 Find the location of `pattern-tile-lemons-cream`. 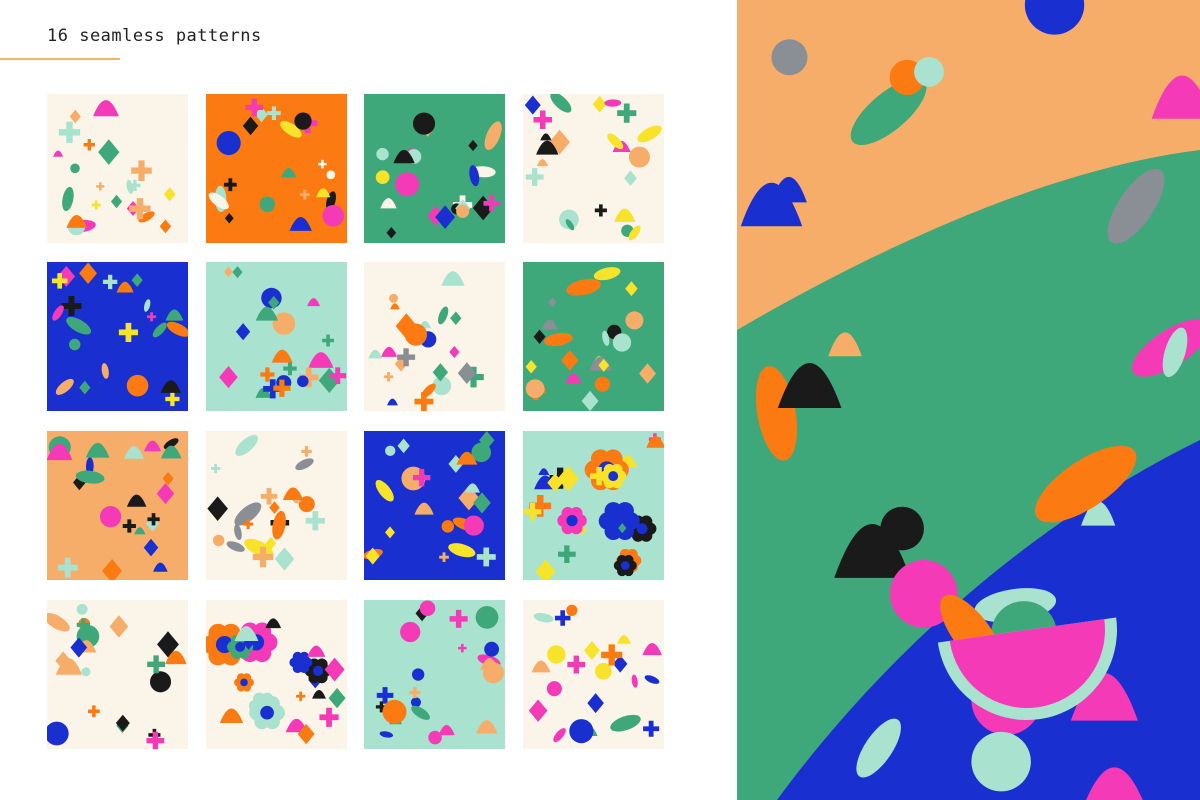

pattern-tile-lemons-cream is located at coordinates (276, 505).